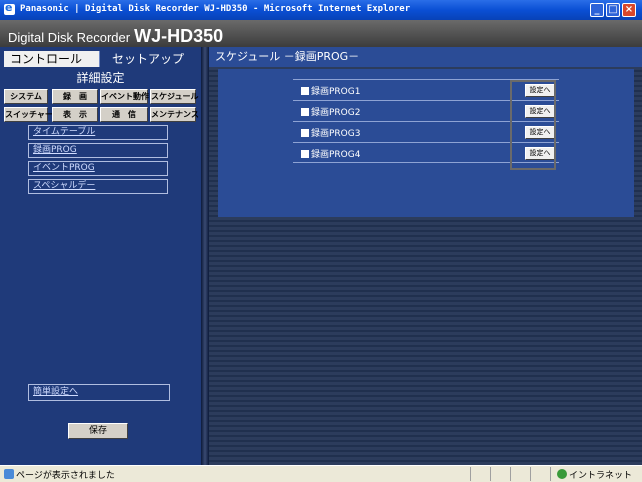 The image size is (642, 482). Describe the element at coordinates (65, 476) in the screenshot. I see `status-text: ページが表示されました` at that location.